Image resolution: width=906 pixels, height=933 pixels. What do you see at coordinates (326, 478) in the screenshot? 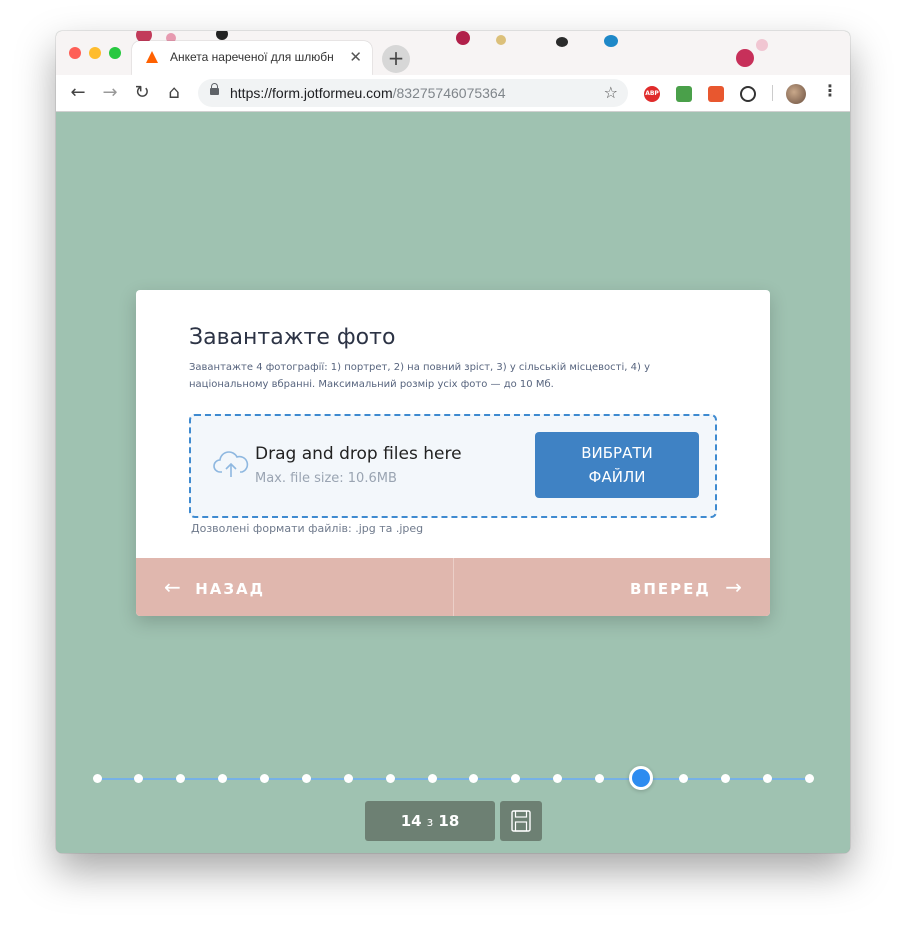
I see `dropzone-size-limit: Max. file size: 10.6MB` at bounding box center [326, 478].